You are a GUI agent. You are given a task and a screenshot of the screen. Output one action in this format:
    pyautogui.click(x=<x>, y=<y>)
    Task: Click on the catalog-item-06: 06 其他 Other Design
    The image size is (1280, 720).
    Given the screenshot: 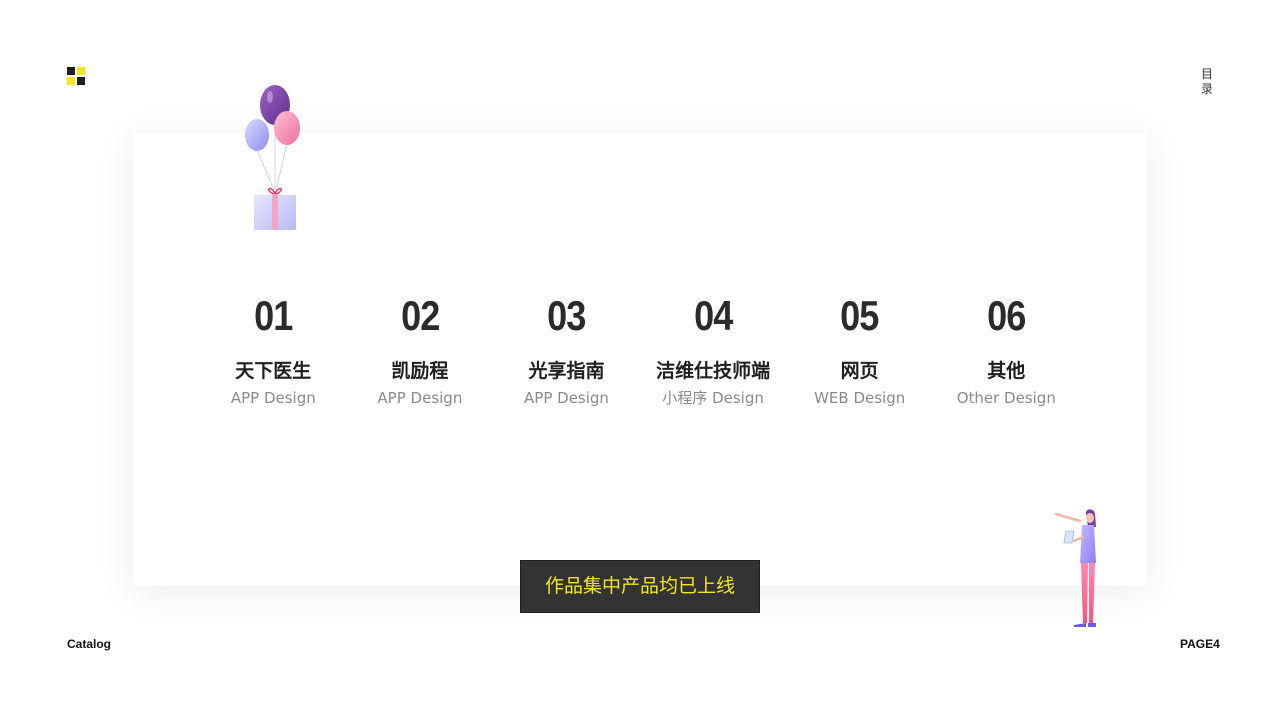 What is the action you would take?
    pyautogui.click(x=1006, y=365)
    